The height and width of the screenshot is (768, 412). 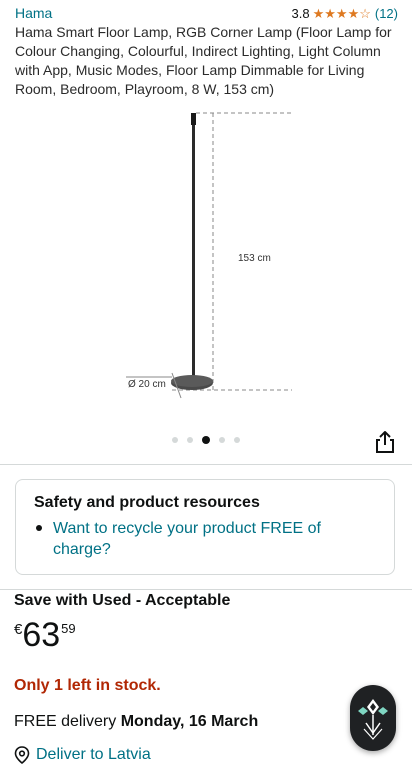 What do you see at coordinates (254, 258) in the screenshot?
I see `height-label: 153 cm` at bounding box center [254, 258].